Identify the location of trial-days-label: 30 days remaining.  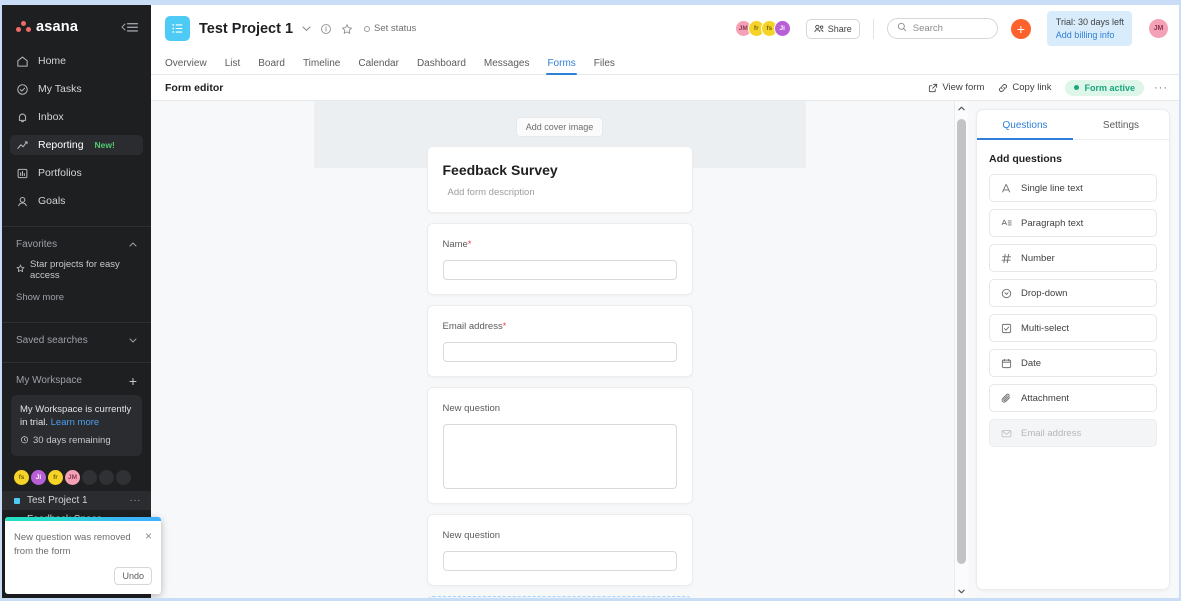
(72, 441).